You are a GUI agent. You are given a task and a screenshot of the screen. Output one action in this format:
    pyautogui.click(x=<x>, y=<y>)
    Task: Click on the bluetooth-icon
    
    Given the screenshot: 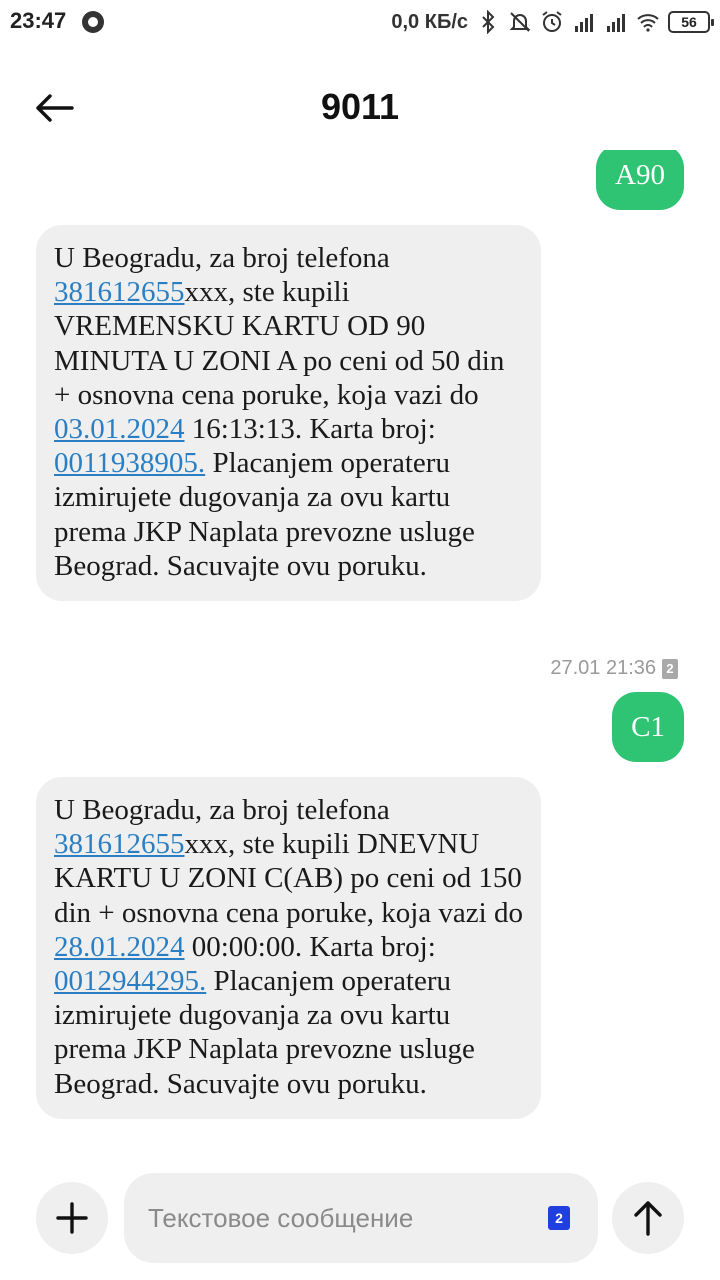 What is the action you would take?
    pyautogui.click(x=488, y=22)
    